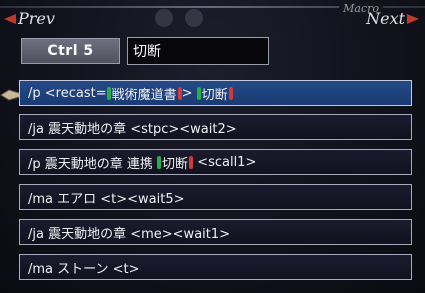  I want to click on macro-line-text: /ja 震天動地の章 <stpc><wait2>, so click(132, 129).